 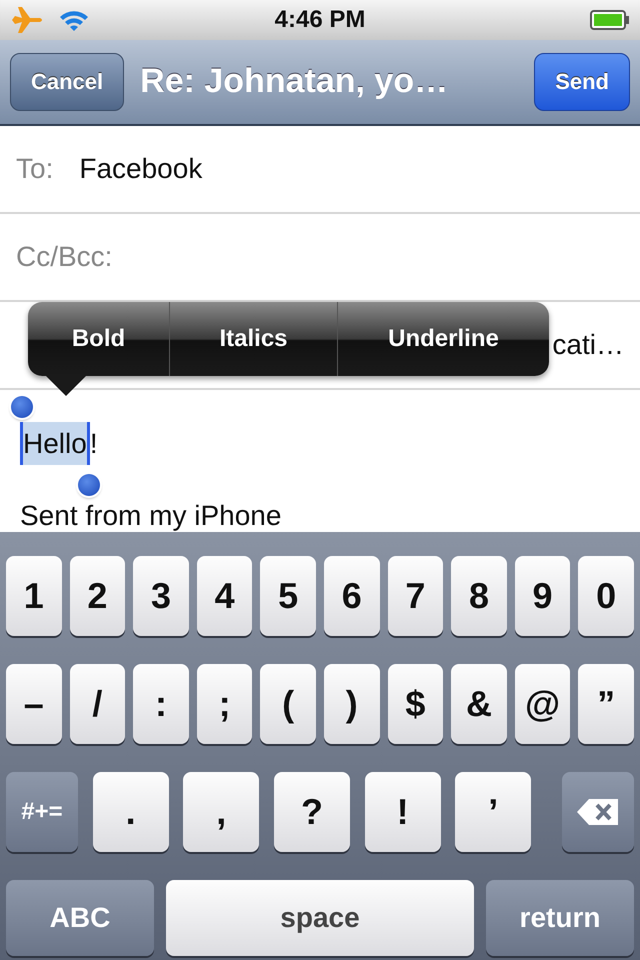 What do you see at coordinates (416, 704) in the screenshot?
I see `keyboard-key: $` at bounding box center [416, 704].